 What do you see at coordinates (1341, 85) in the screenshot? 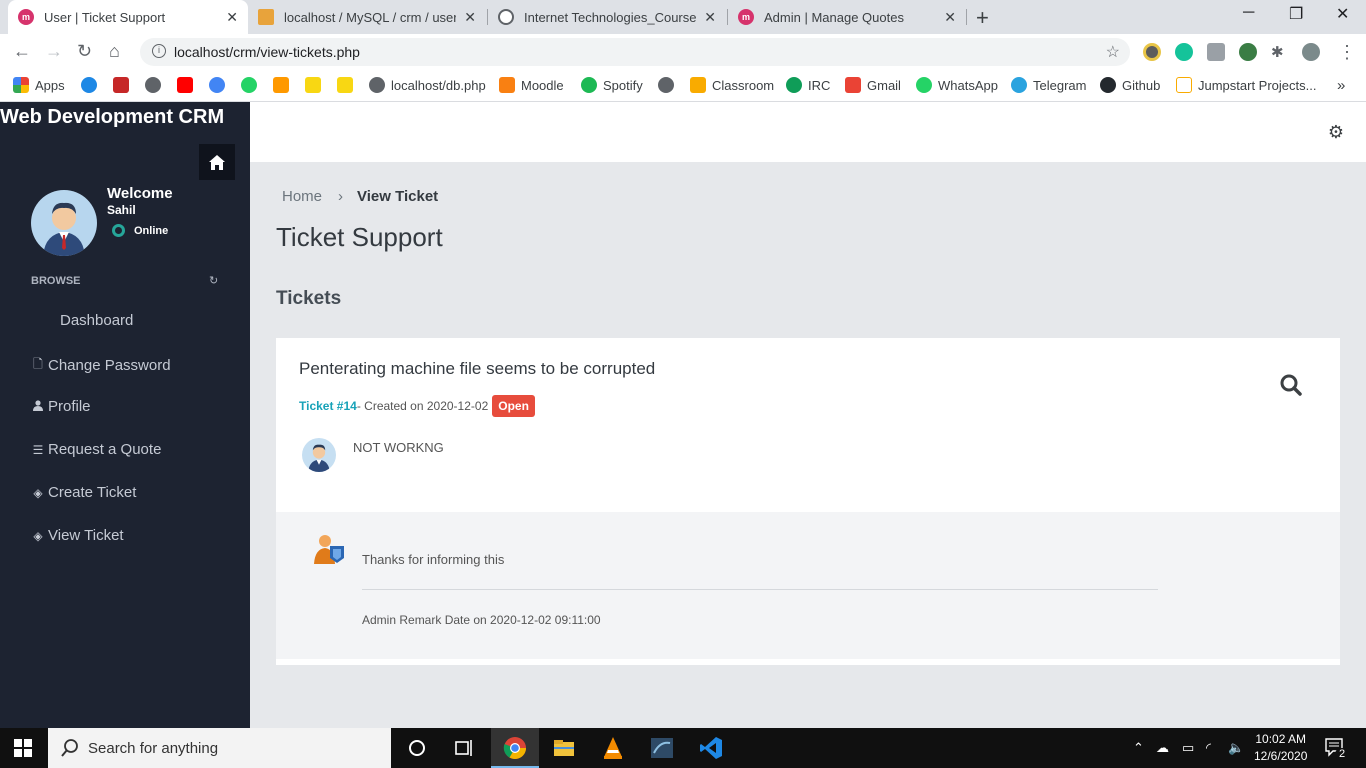
I see `bookmarks-overflow-icon: »` at bounding box center [1341, 85].